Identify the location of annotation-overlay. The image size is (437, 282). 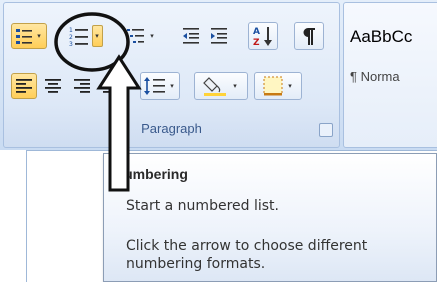
(98, 102).